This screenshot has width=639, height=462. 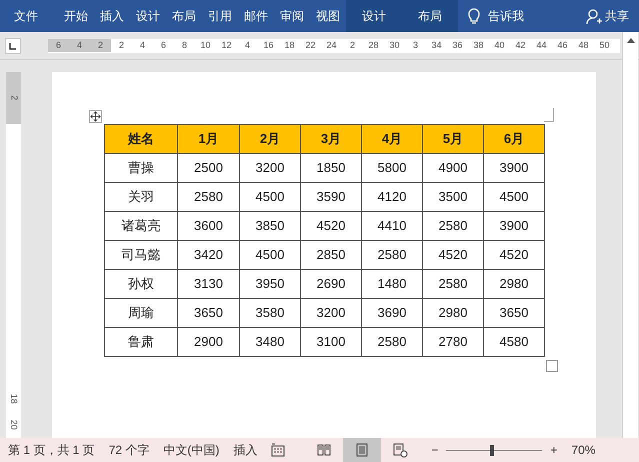 What do you see at coordinates (392, 168) in the screenshot?
I see `table-cell: 5800` at bounding box center [392, 168].